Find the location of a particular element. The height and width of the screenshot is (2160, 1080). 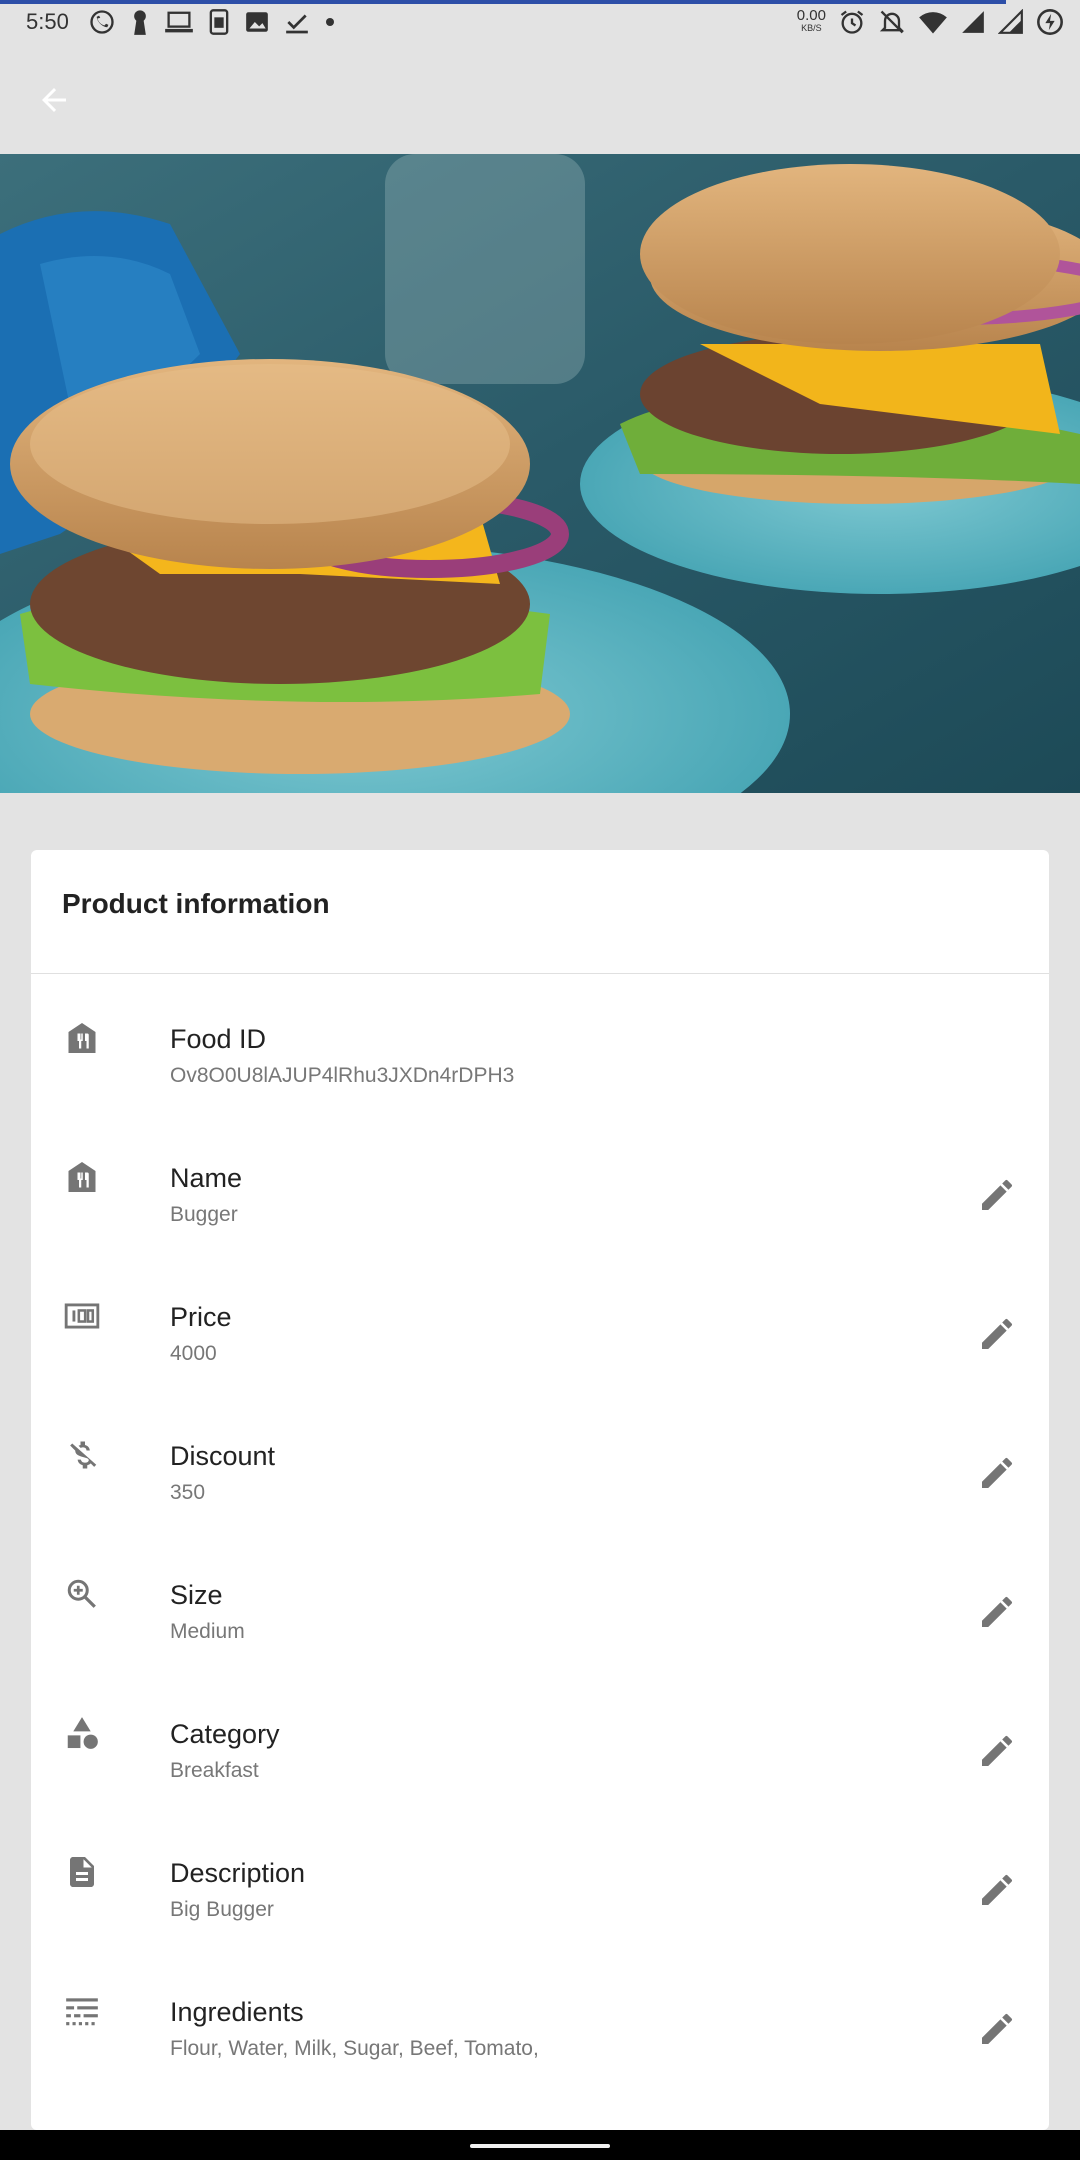

info-row-category: Category Breakfast is located at coordinates (540, 1738).